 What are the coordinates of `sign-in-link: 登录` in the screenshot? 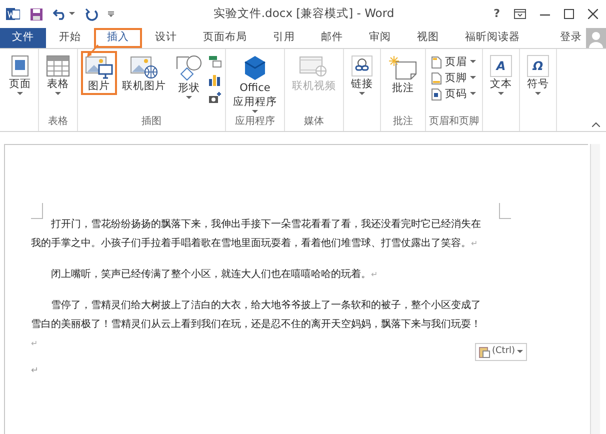 It's located at (571, 38).